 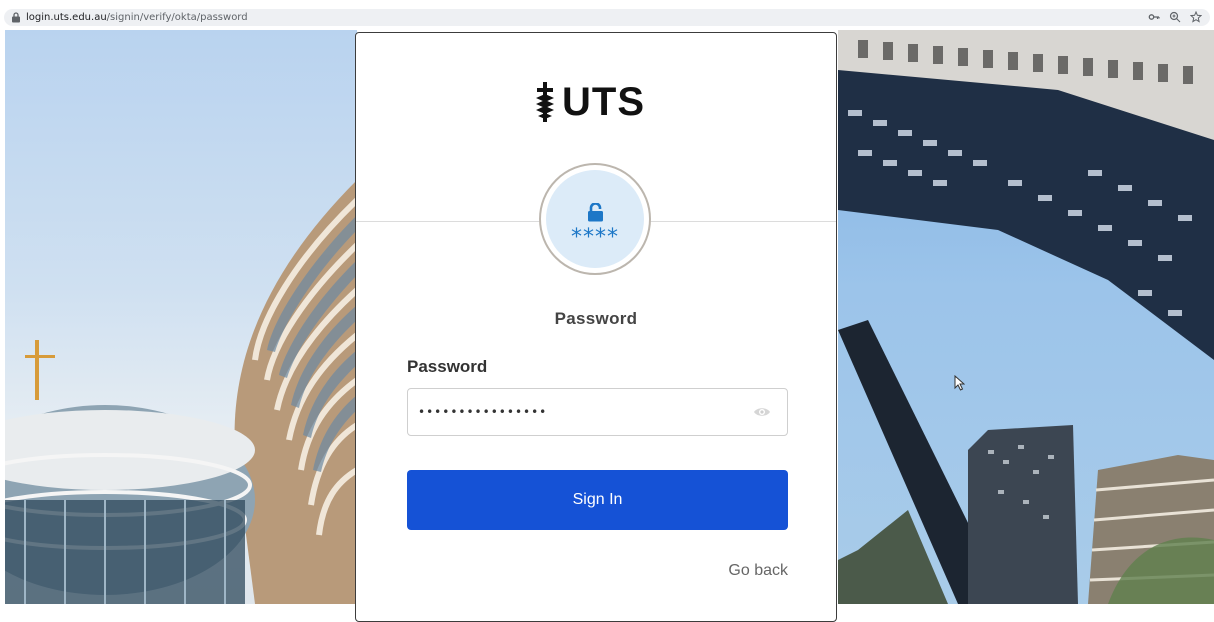 What do you see at coordinates (596, 318) in the screenshot?
I see `page-title: Password` at bounding box center [596, 318].